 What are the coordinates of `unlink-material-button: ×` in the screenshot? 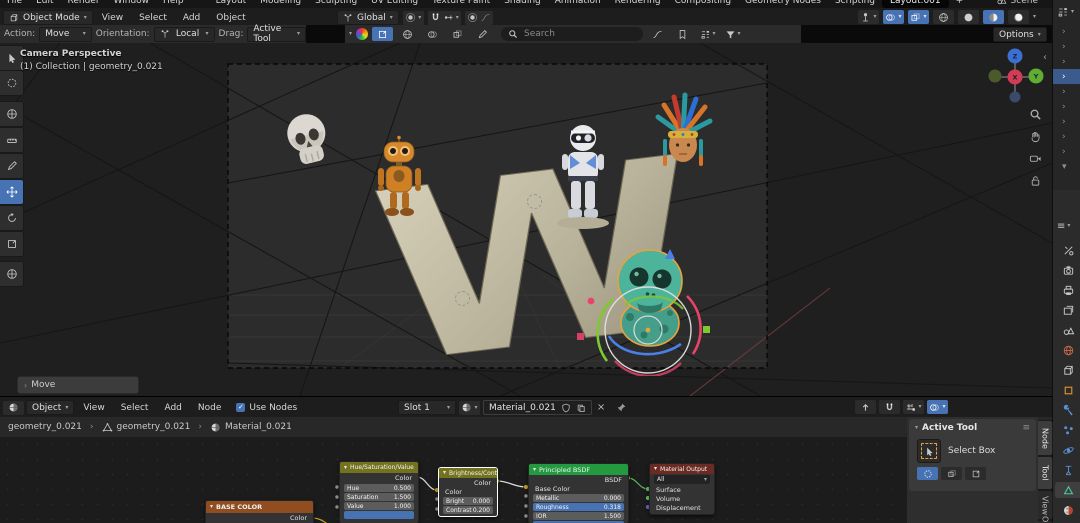 It's located at (601, 407).